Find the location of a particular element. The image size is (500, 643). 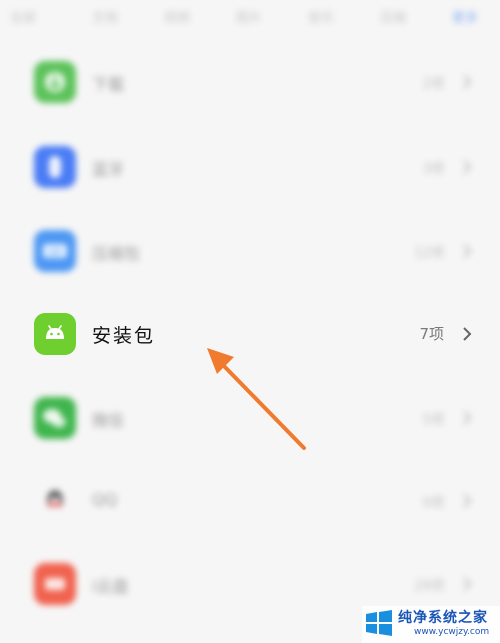

android-icon is located at coordinates (55, 334).